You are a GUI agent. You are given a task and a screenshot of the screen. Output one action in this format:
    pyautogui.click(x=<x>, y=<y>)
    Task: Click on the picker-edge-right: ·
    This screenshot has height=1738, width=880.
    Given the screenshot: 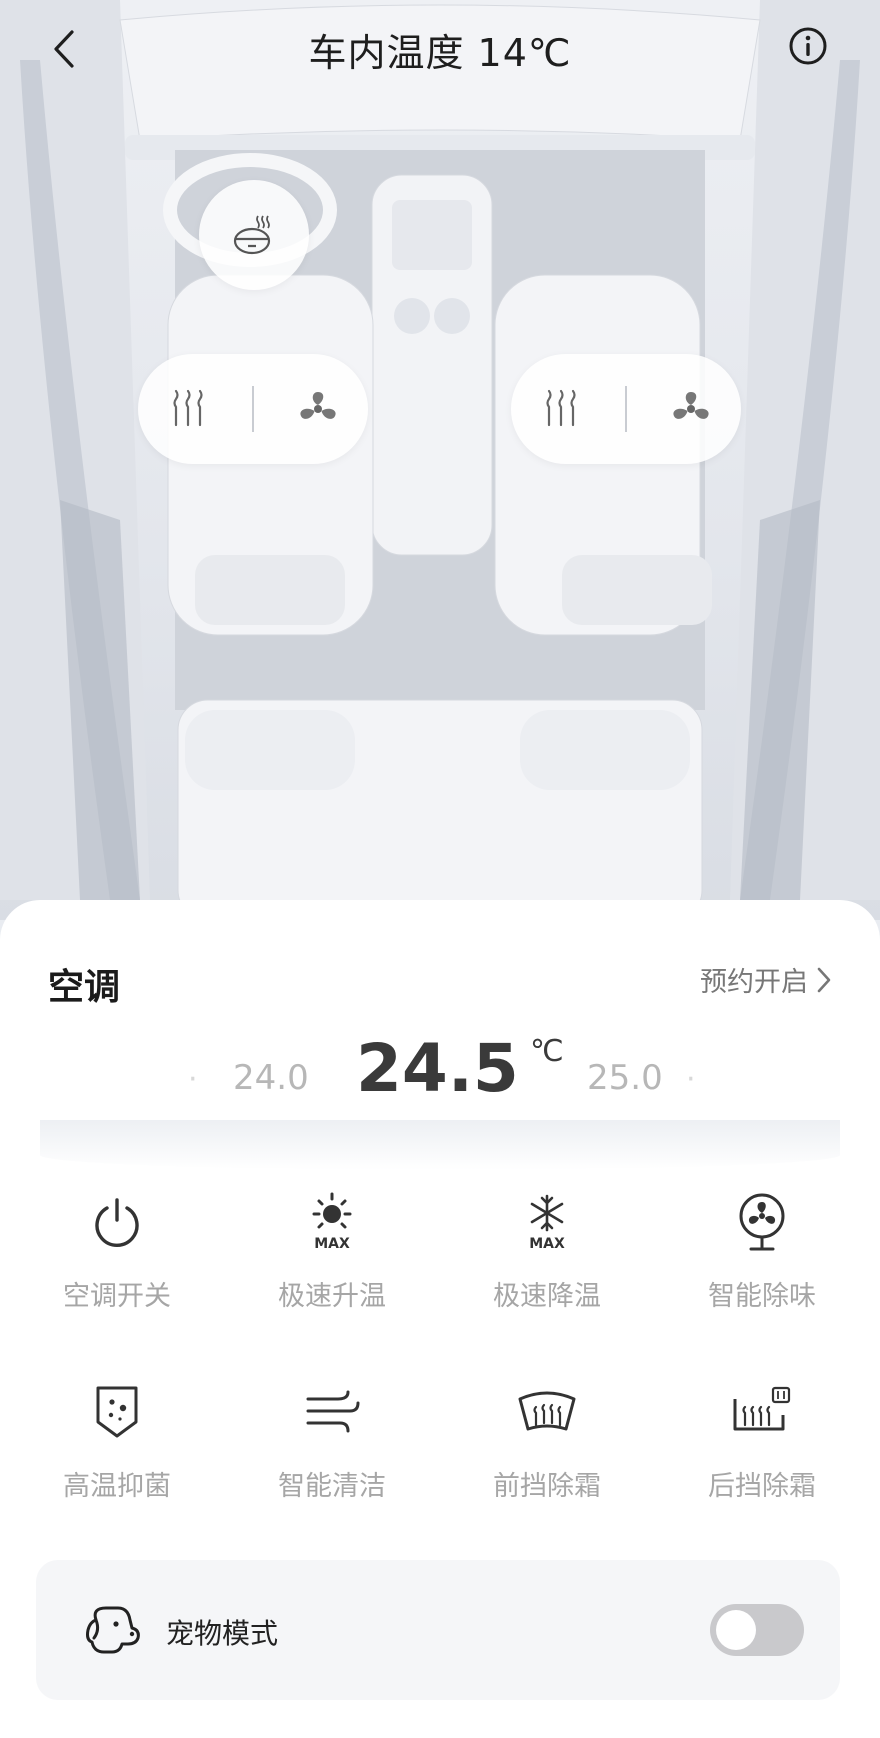 What is the action you would take?
    pyautogui.click(x=691, y=1079)
    